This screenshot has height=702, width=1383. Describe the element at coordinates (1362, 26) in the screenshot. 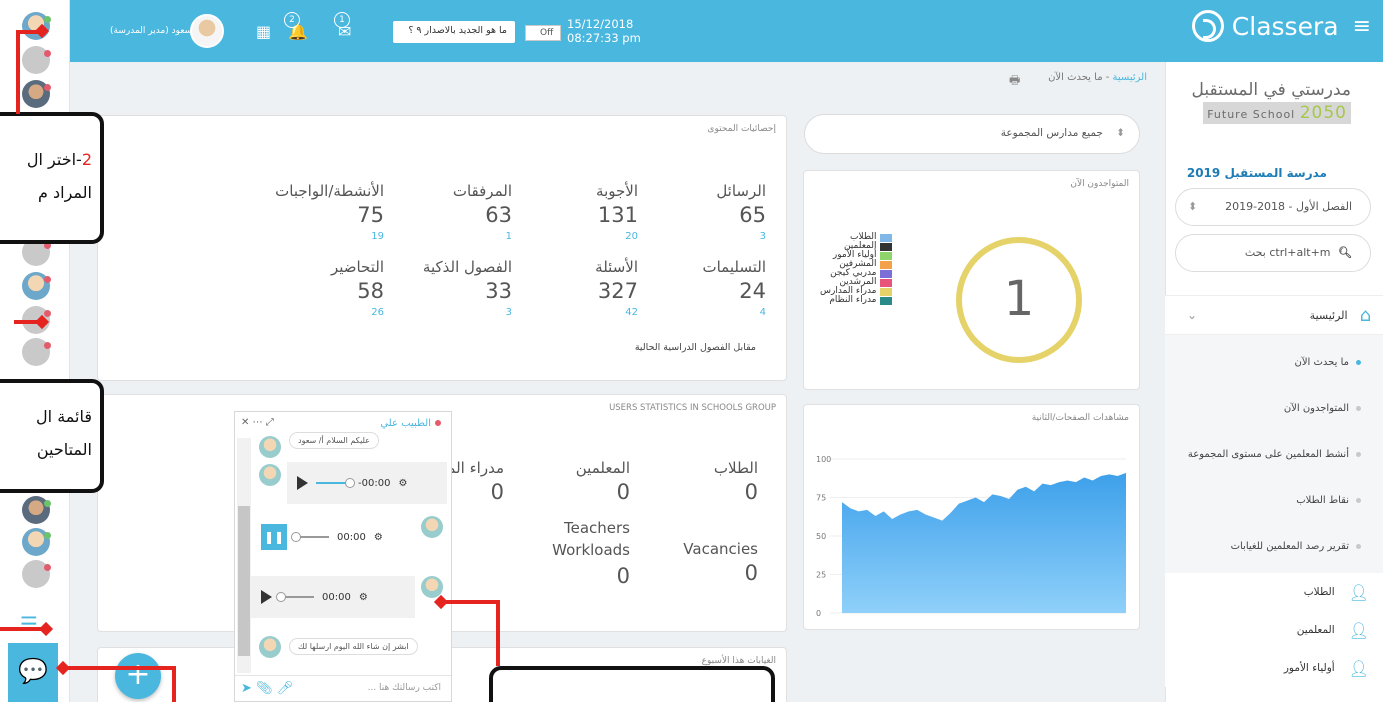

I see `menu-icon: ≡` at that location.